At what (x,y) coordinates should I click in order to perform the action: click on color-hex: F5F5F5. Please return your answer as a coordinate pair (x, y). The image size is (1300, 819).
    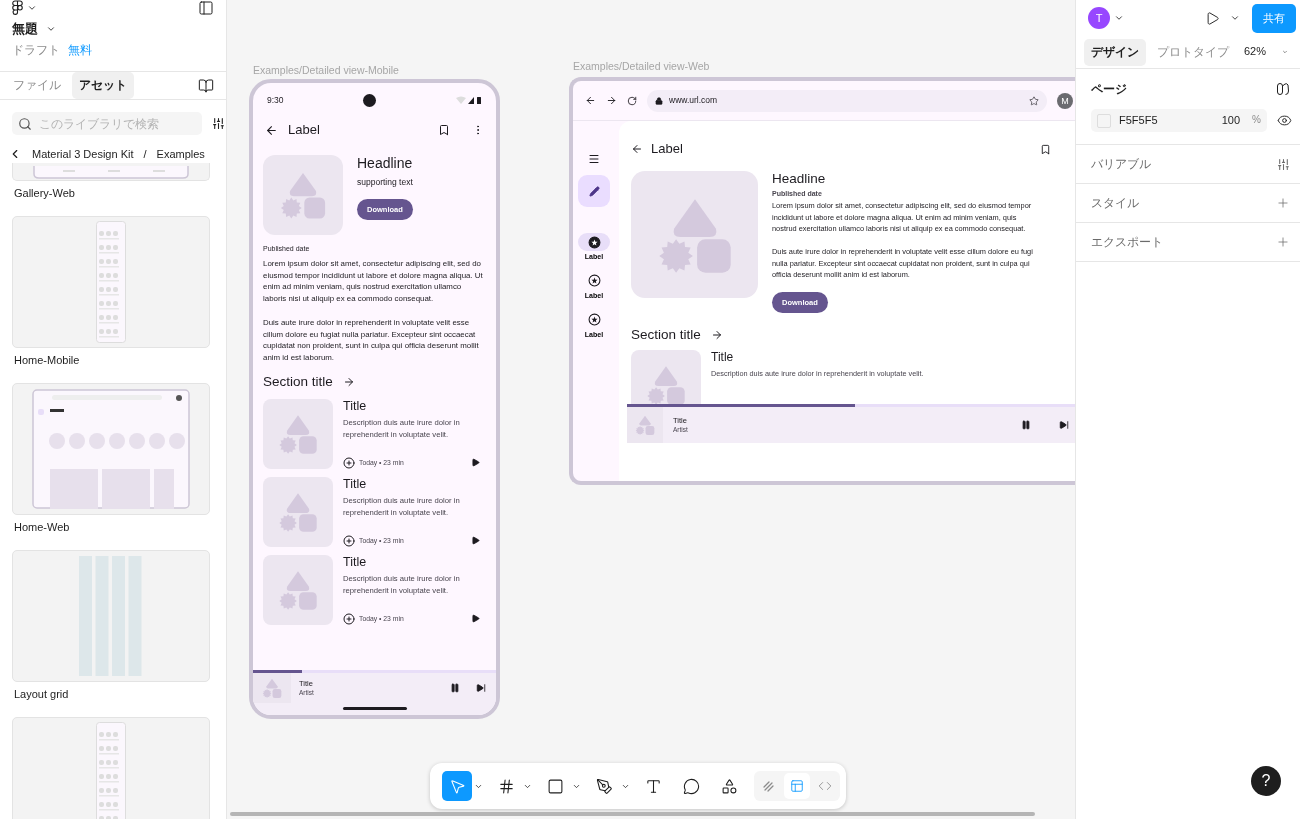
    Looking at the image, I should click on (1138, 120).